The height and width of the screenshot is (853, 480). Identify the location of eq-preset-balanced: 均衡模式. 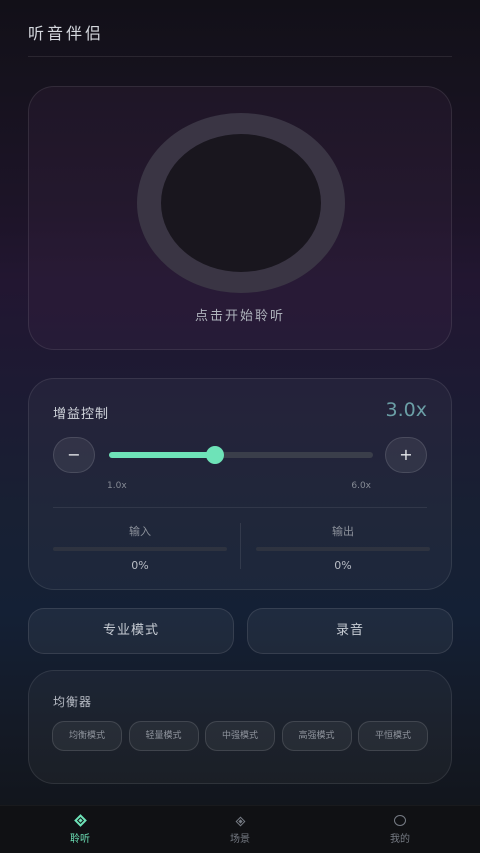
(87, 736).